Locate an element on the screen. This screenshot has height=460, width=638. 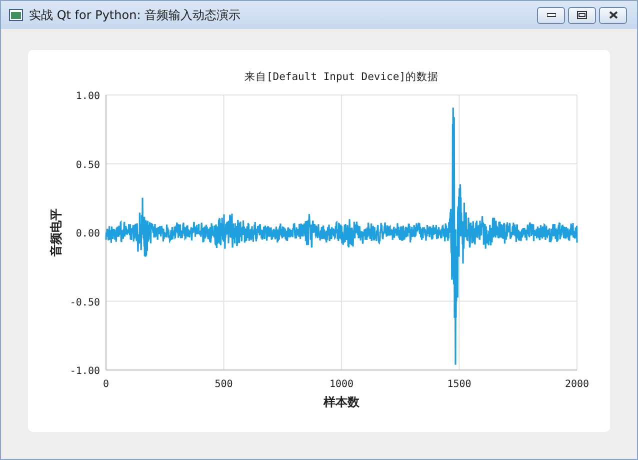
y-tick-label: -0.50 is located at coordinates (85, 302).